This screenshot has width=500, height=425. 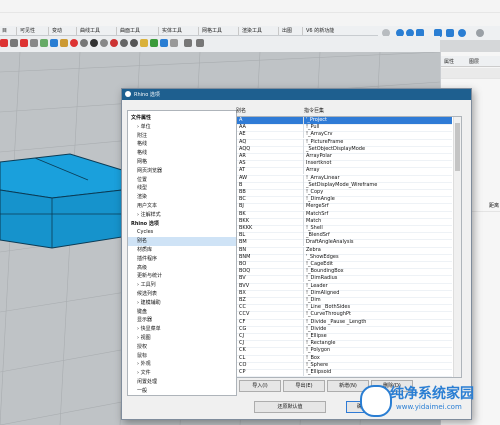 I want to click on tree-item: › 视图, so click(x=182, y=338).